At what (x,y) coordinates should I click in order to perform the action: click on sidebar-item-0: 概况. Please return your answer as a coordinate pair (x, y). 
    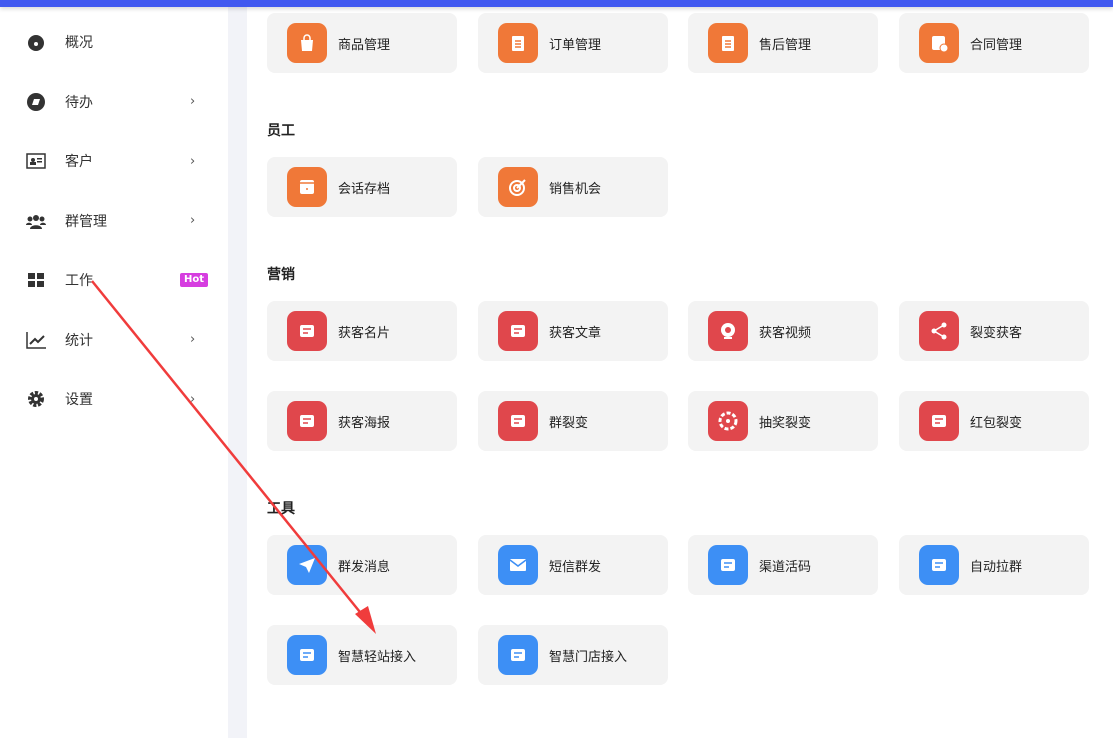
    Looking at the image, I should click on (114, 42).